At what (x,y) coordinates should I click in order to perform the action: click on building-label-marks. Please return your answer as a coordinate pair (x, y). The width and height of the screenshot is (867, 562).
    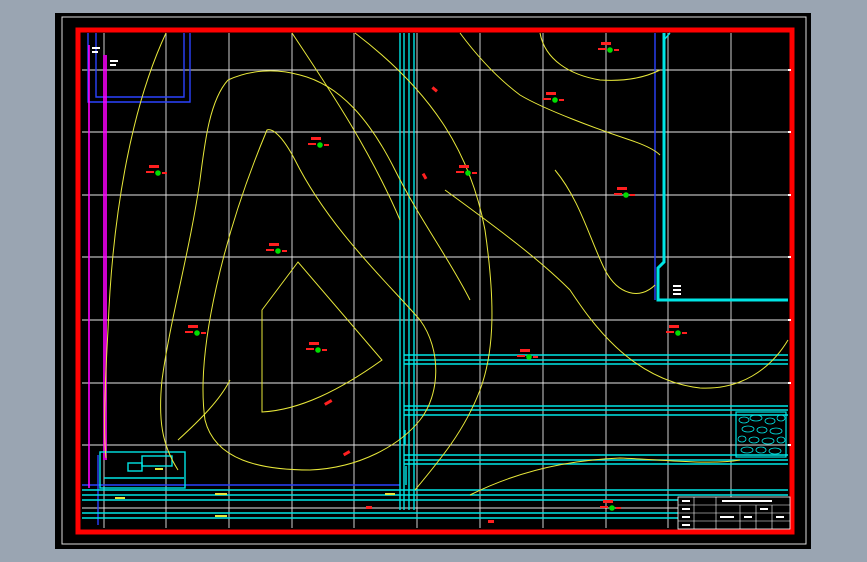
    Looking at the image, I should click on (677, 290).